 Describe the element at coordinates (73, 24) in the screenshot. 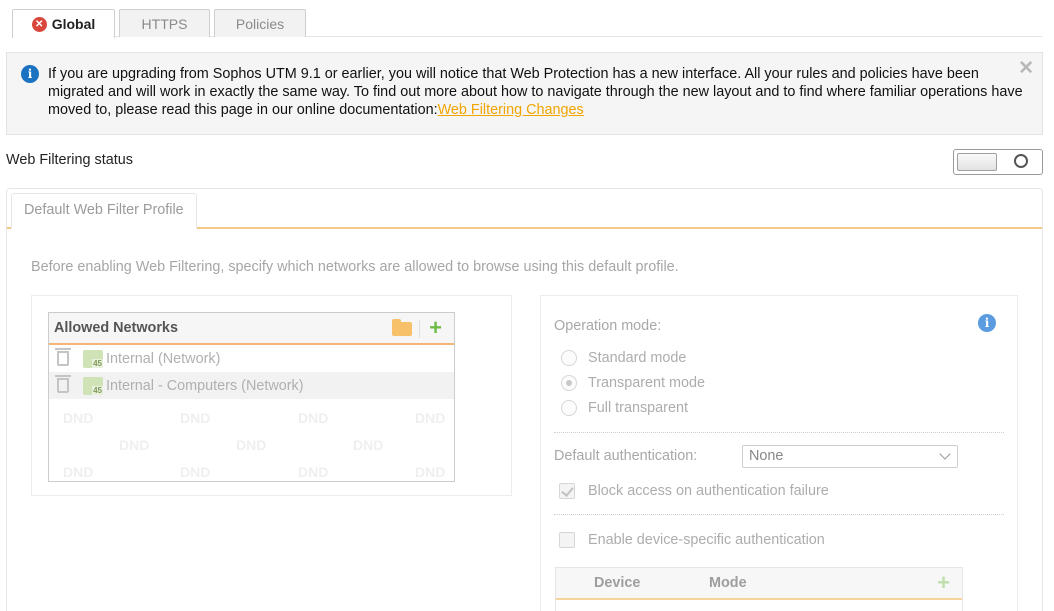

I see `tab-label: Global` at that location.